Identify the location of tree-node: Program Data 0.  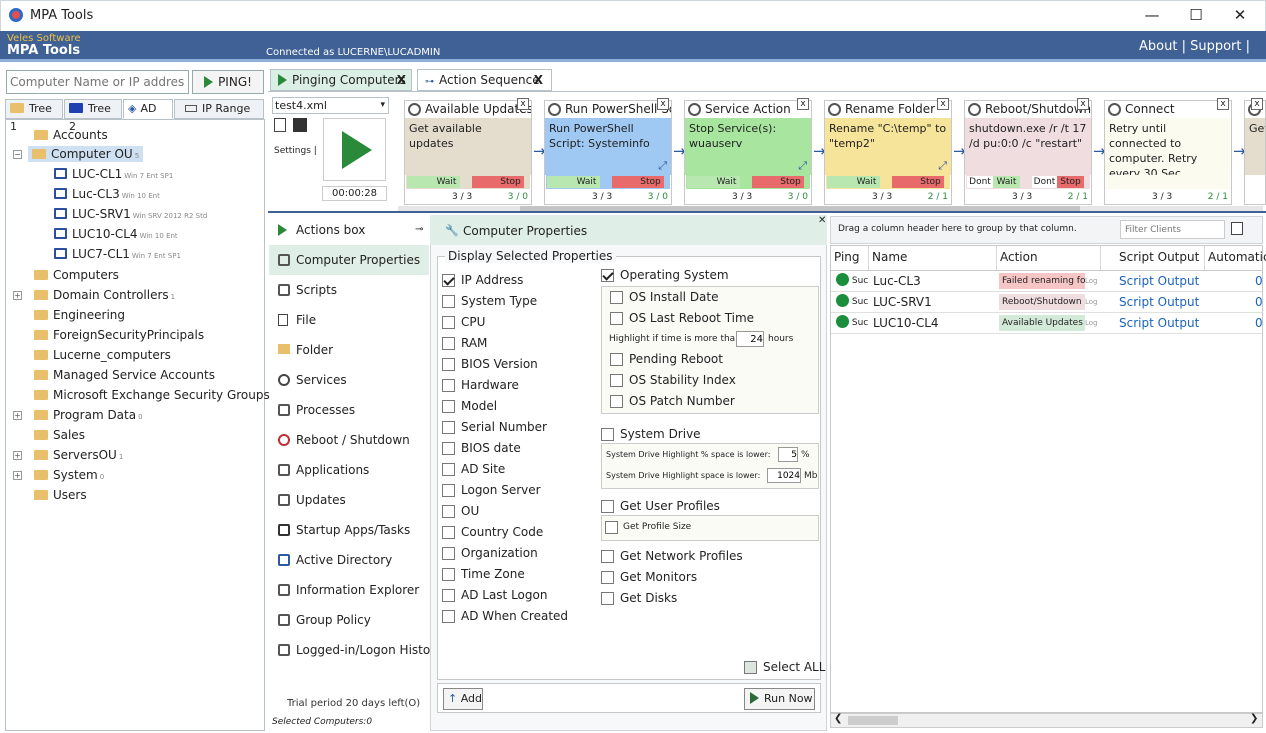
(88, 415).